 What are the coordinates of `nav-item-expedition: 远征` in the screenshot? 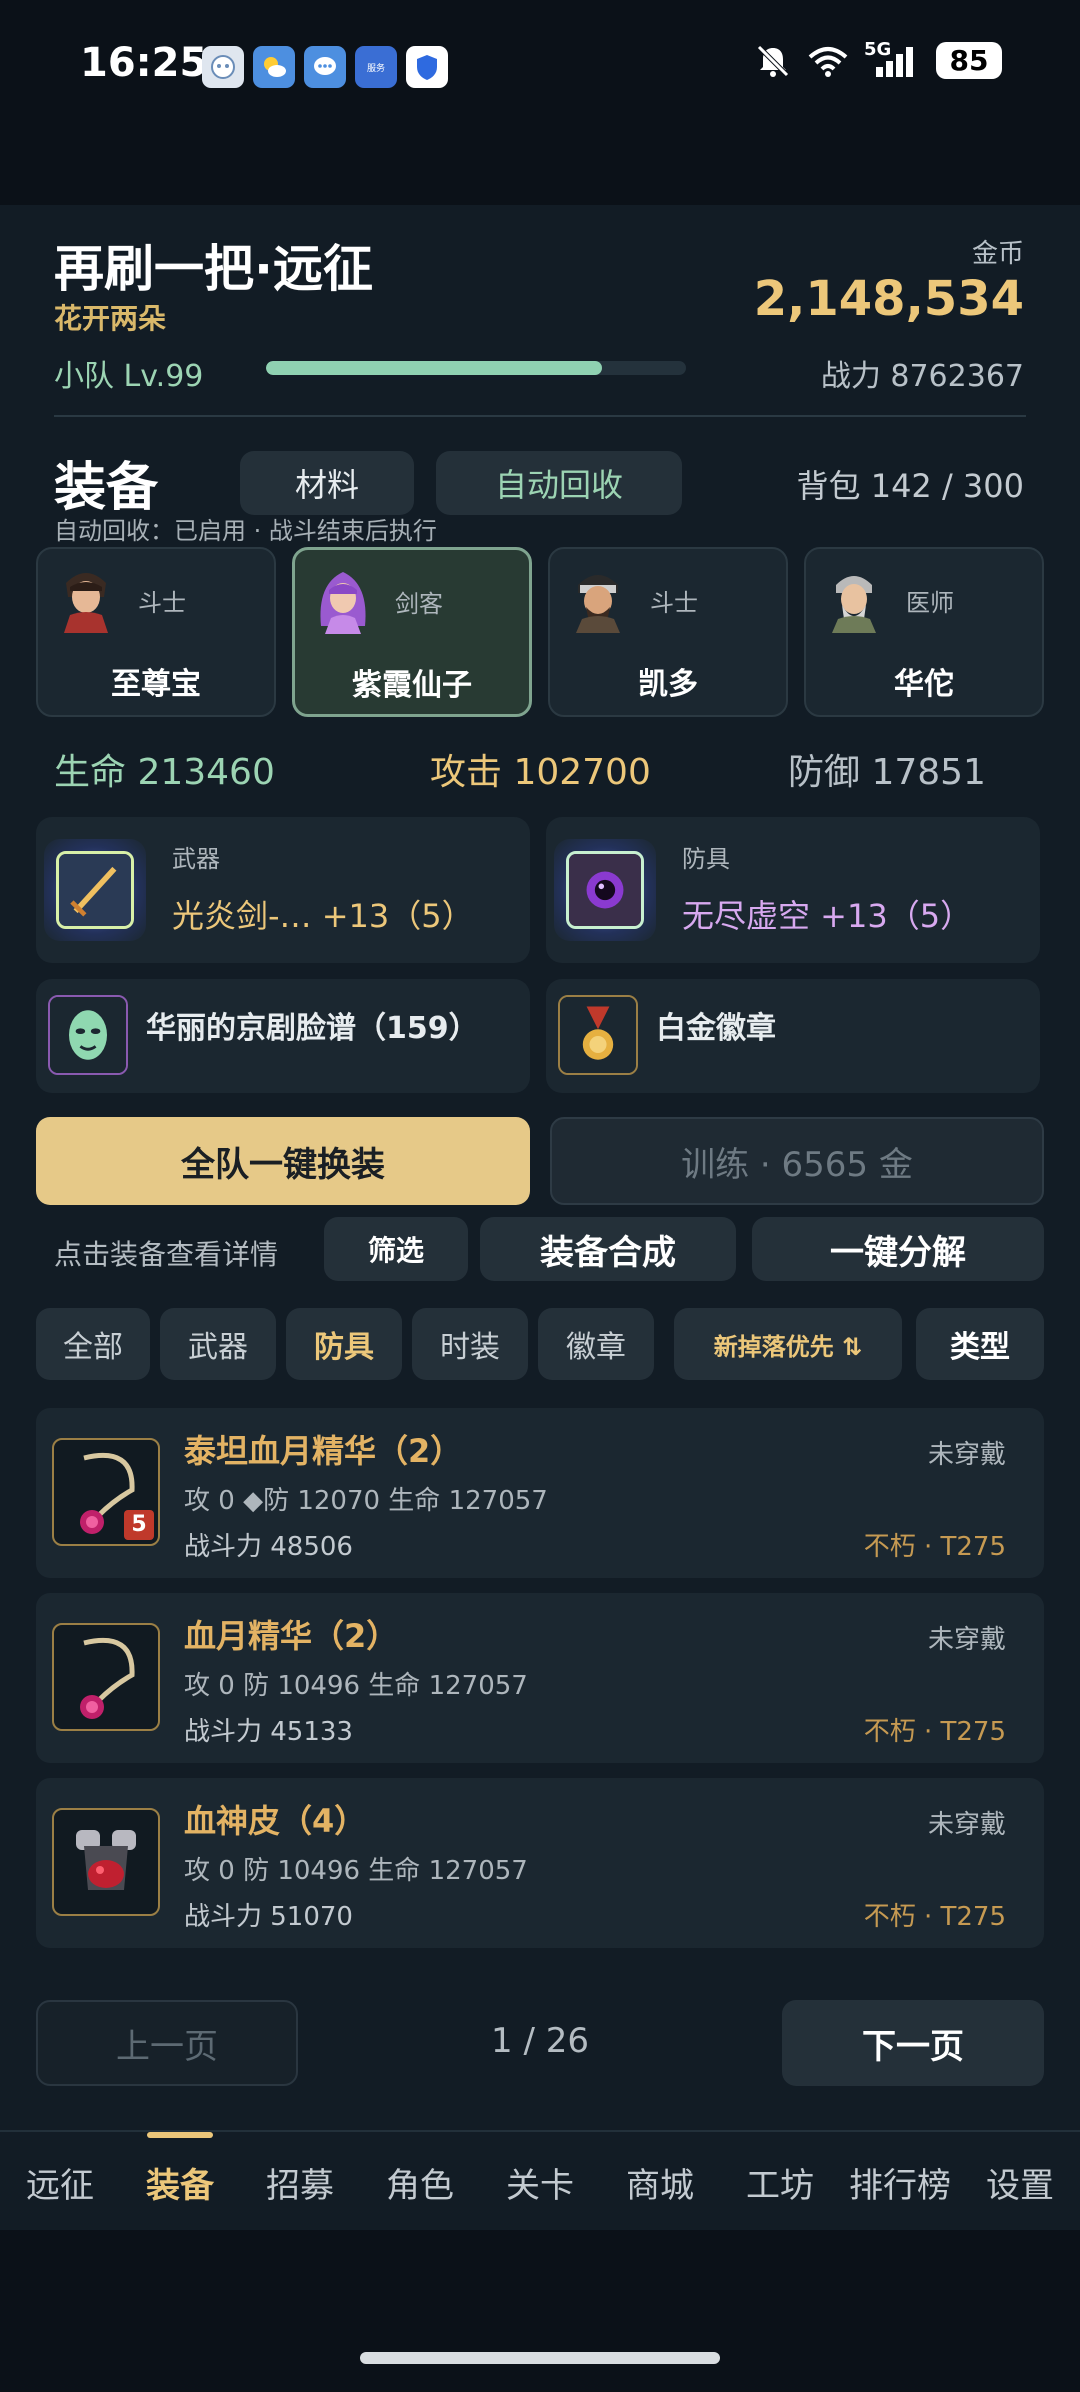 It's located at (60, 2182).